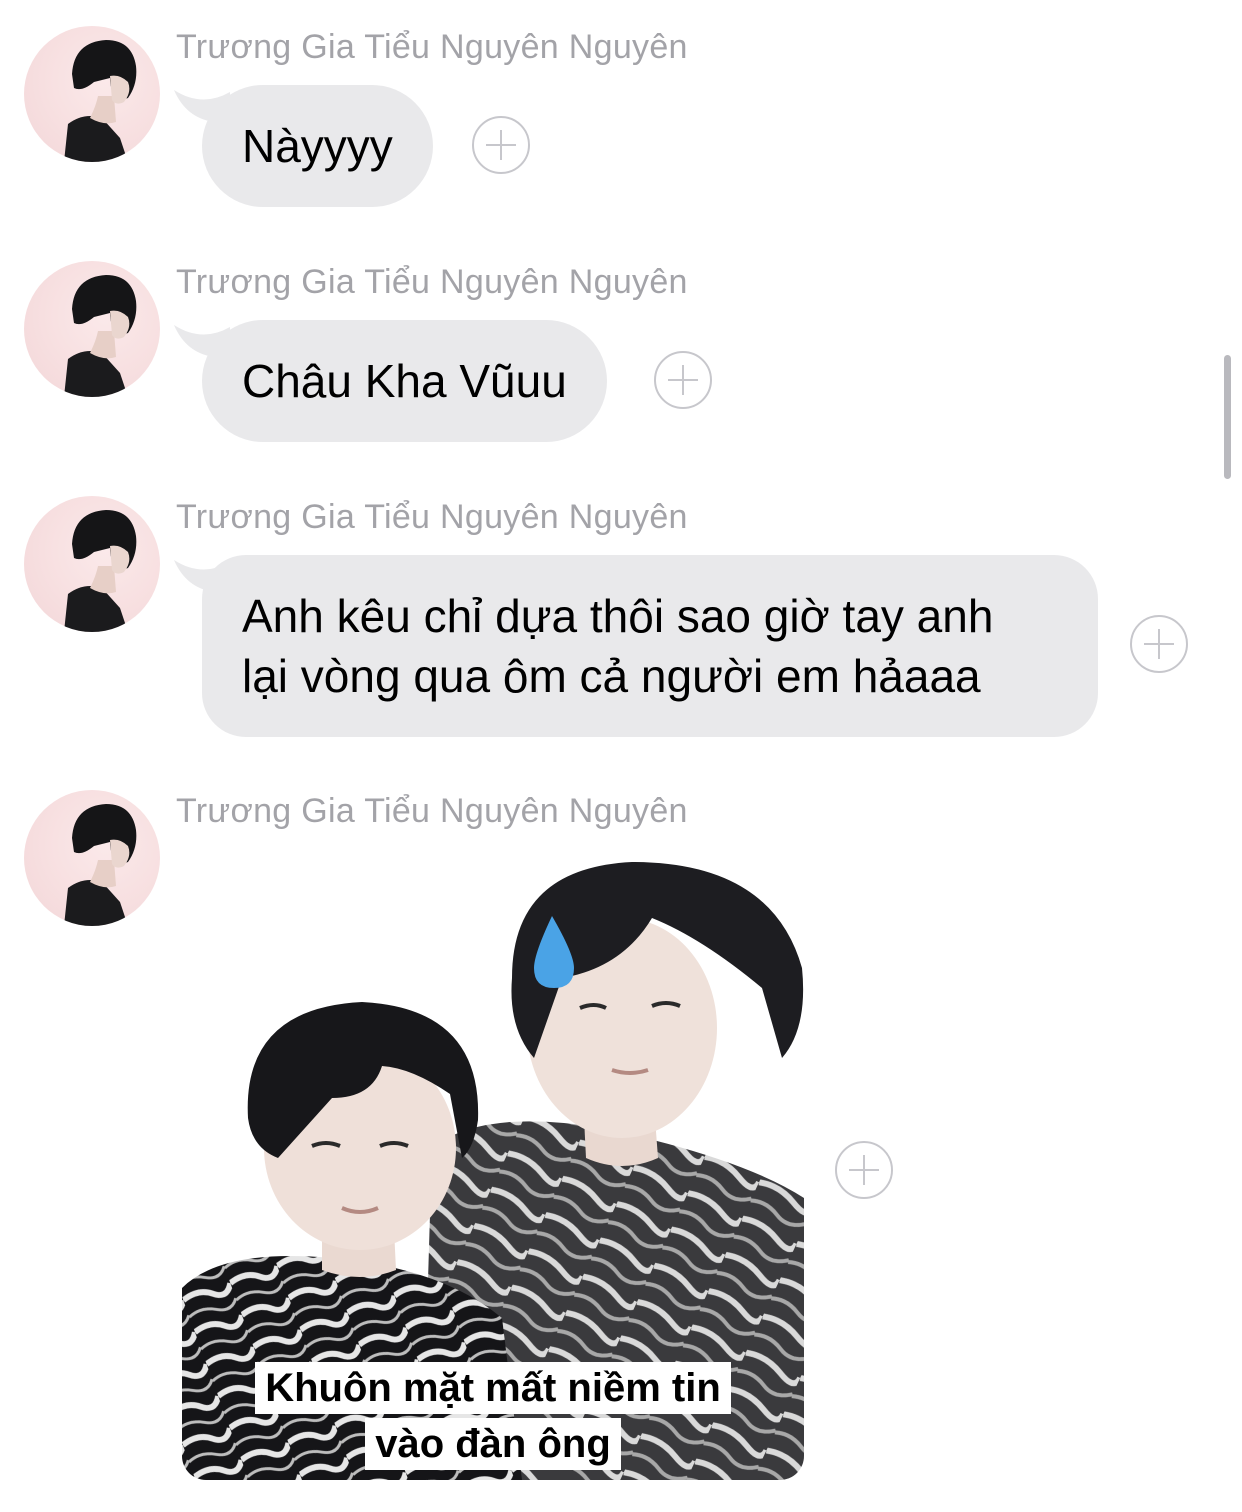 The height and width of the screenshot is (1512, 1242). What do you see at coordinates (1227, 417) in the screenshot?
I see `scrollbar` at bounding box center [1227, 417].